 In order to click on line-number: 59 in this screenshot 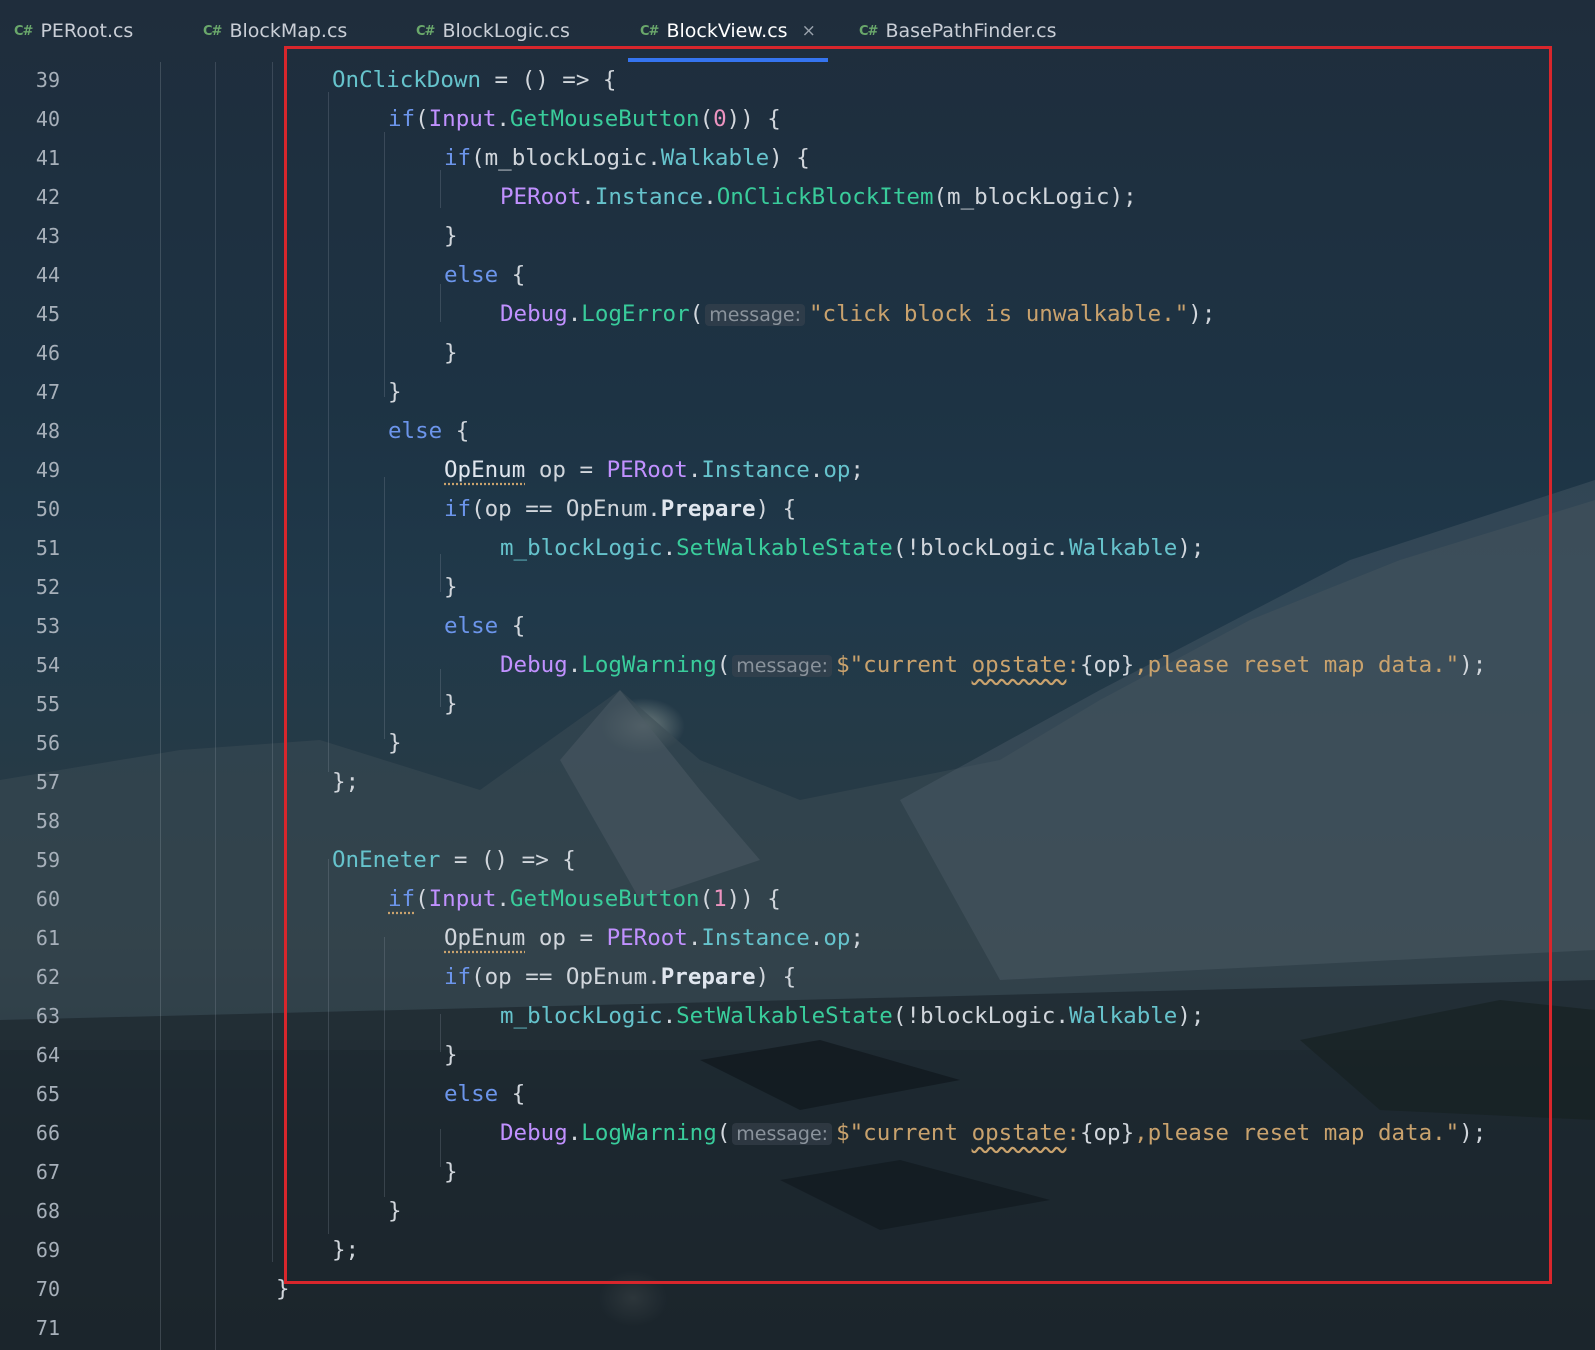, I will do `click(47, 860)`.